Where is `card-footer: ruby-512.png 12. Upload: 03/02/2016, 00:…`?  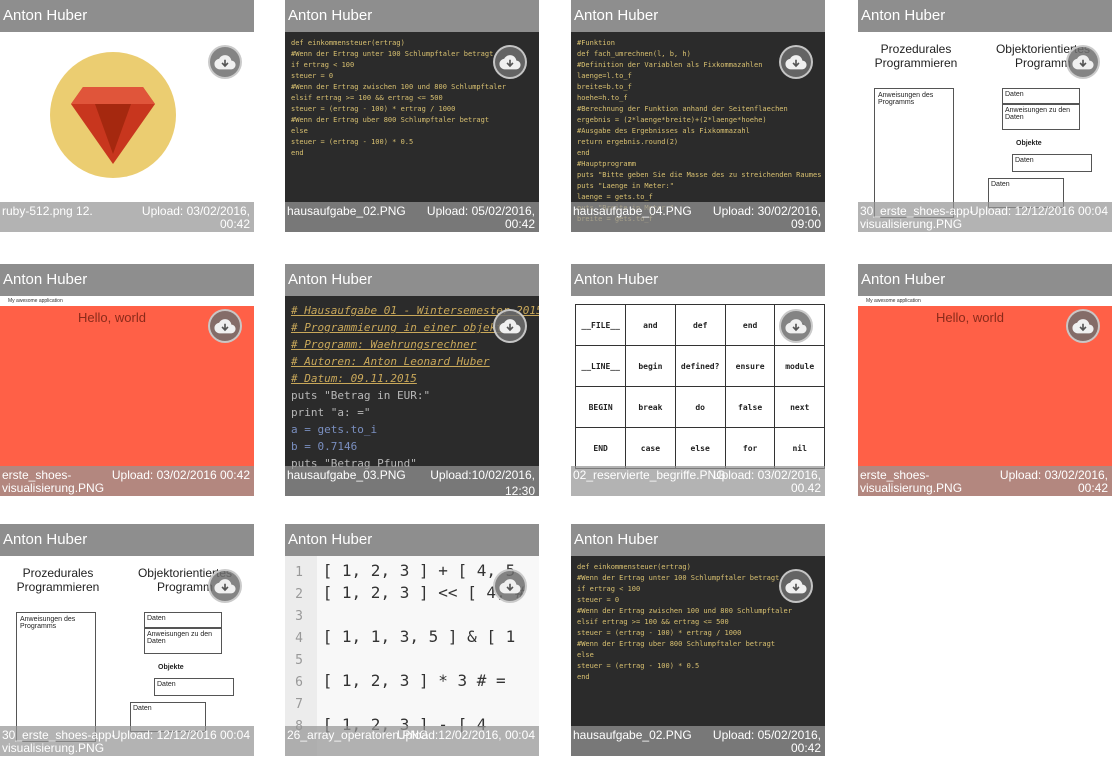
card-footer: ruby-512.png 12. Upload: 03/02/2016, 00:… is located at coordinates (127, 217).